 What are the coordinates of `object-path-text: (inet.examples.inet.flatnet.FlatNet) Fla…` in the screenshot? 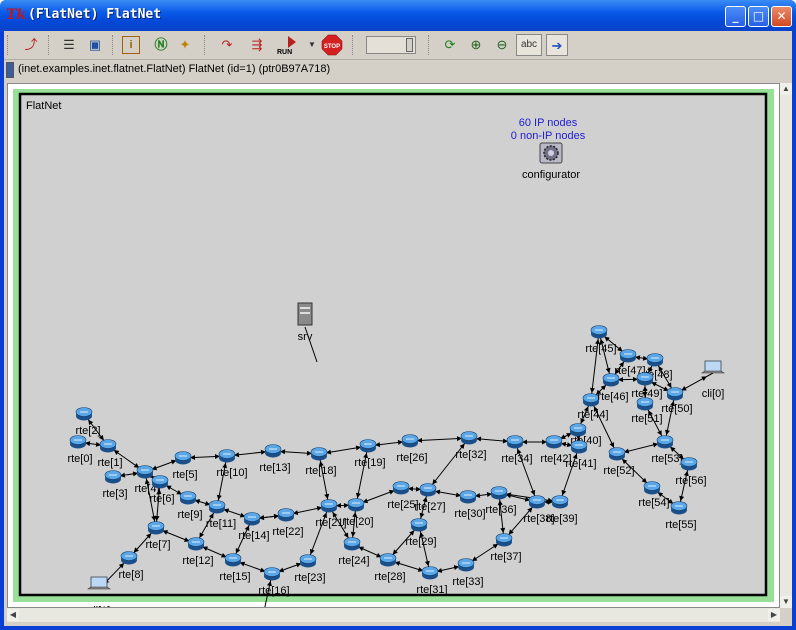 It's located at (174, 69).